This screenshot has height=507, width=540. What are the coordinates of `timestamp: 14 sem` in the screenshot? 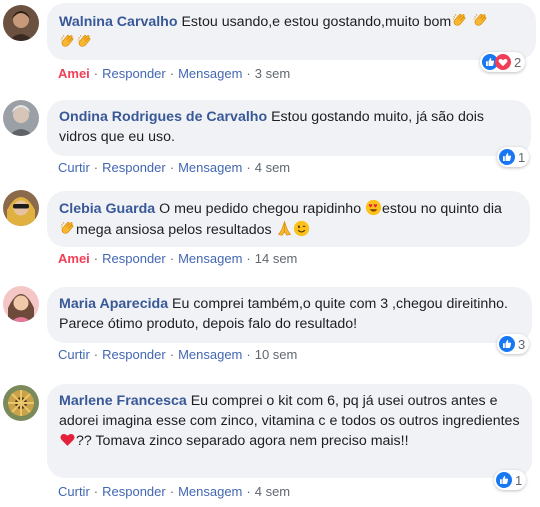 It's located at (276, 258).